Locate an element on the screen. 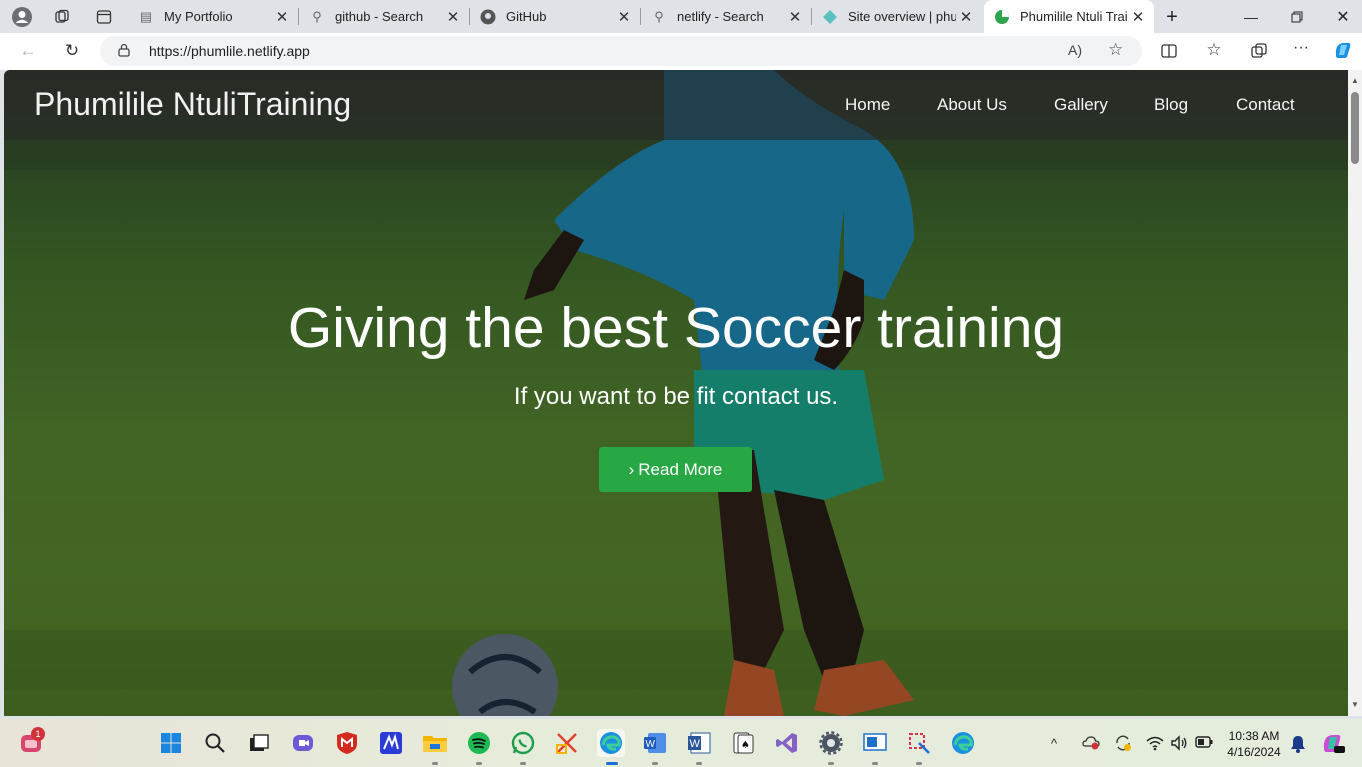  read-more-label: Read More is located at coordinates (680, 469).